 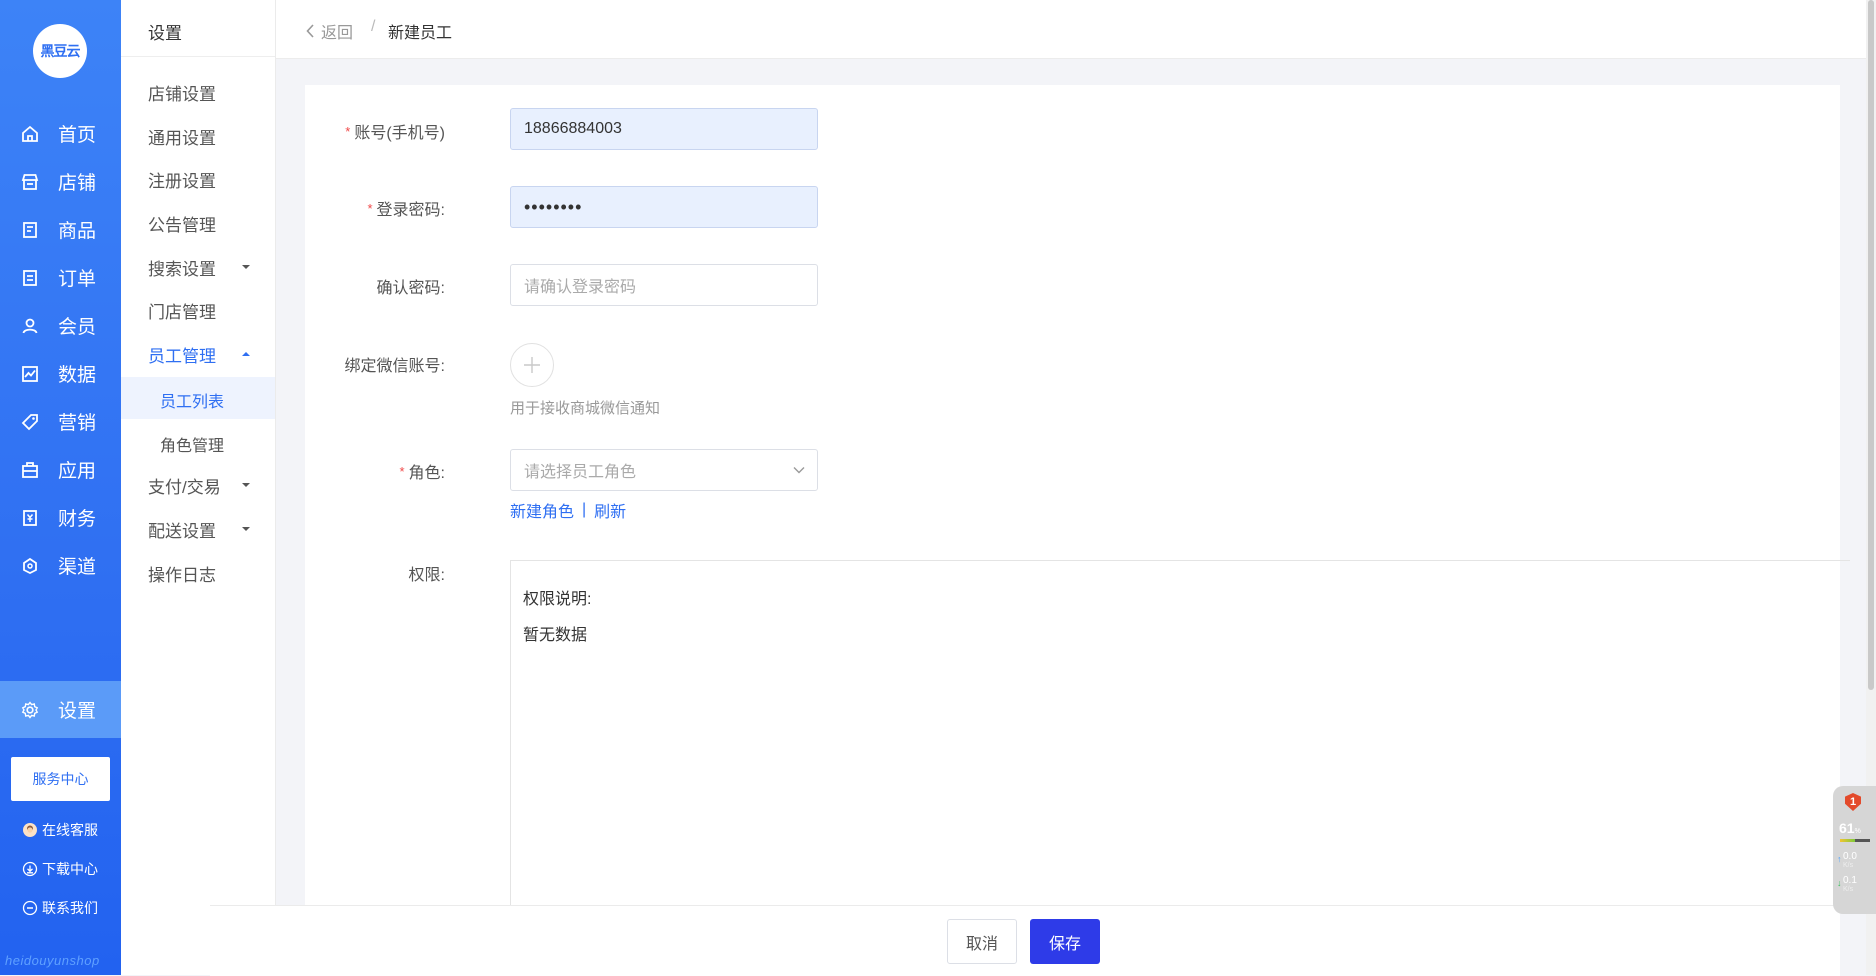 I want to click on account-label: * 账号(手机号), so click(x=395, y=131).